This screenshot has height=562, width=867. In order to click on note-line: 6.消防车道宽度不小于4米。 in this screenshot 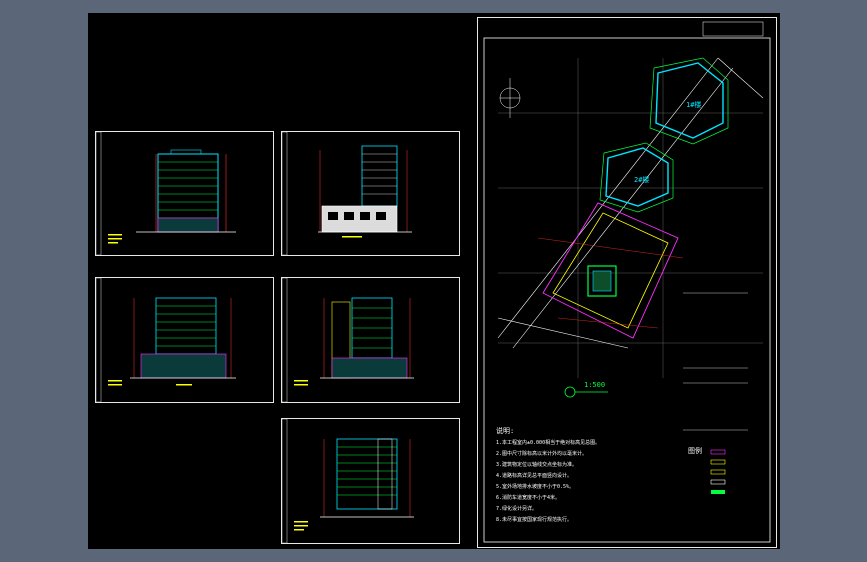, I will do `click(528, 498)`.